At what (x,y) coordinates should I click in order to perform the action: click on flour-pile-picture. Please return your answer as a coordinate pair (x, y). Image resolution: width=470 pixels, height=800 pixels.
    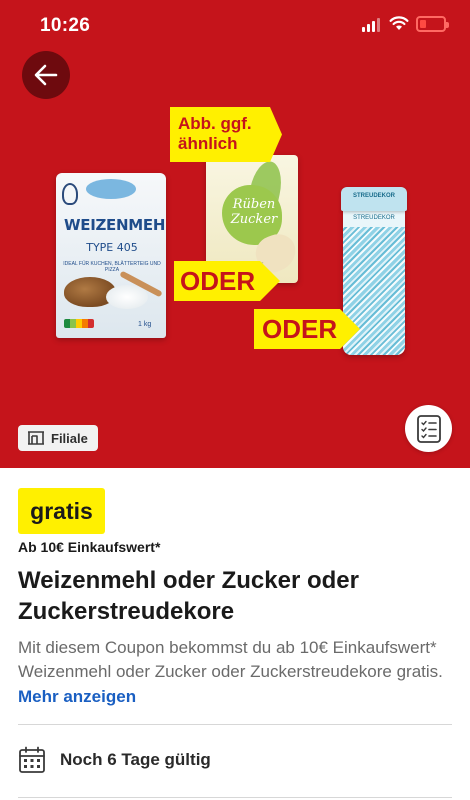
    Looking at the image, I should click on (127, 297).